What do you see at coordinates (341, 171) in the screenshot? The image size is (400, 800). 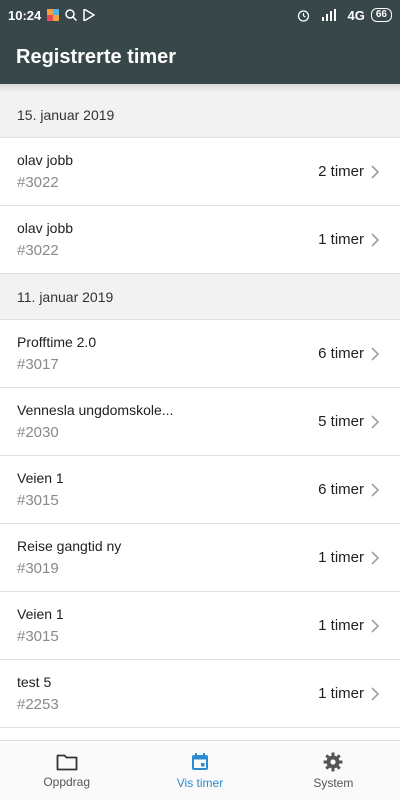 I see `job-hours: 2 timer` at bounding box center [341, 171].